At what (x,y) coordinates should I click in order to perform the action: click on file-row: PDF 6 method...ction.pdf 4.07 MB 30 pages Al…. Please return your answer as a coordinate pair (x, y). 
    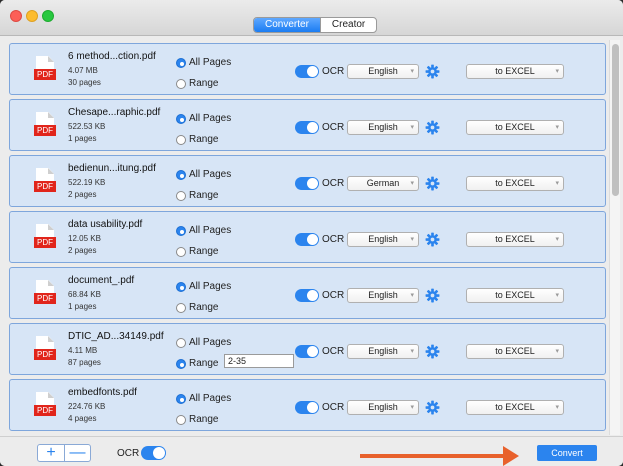
    Looking at the image, I should click on (307, 69).